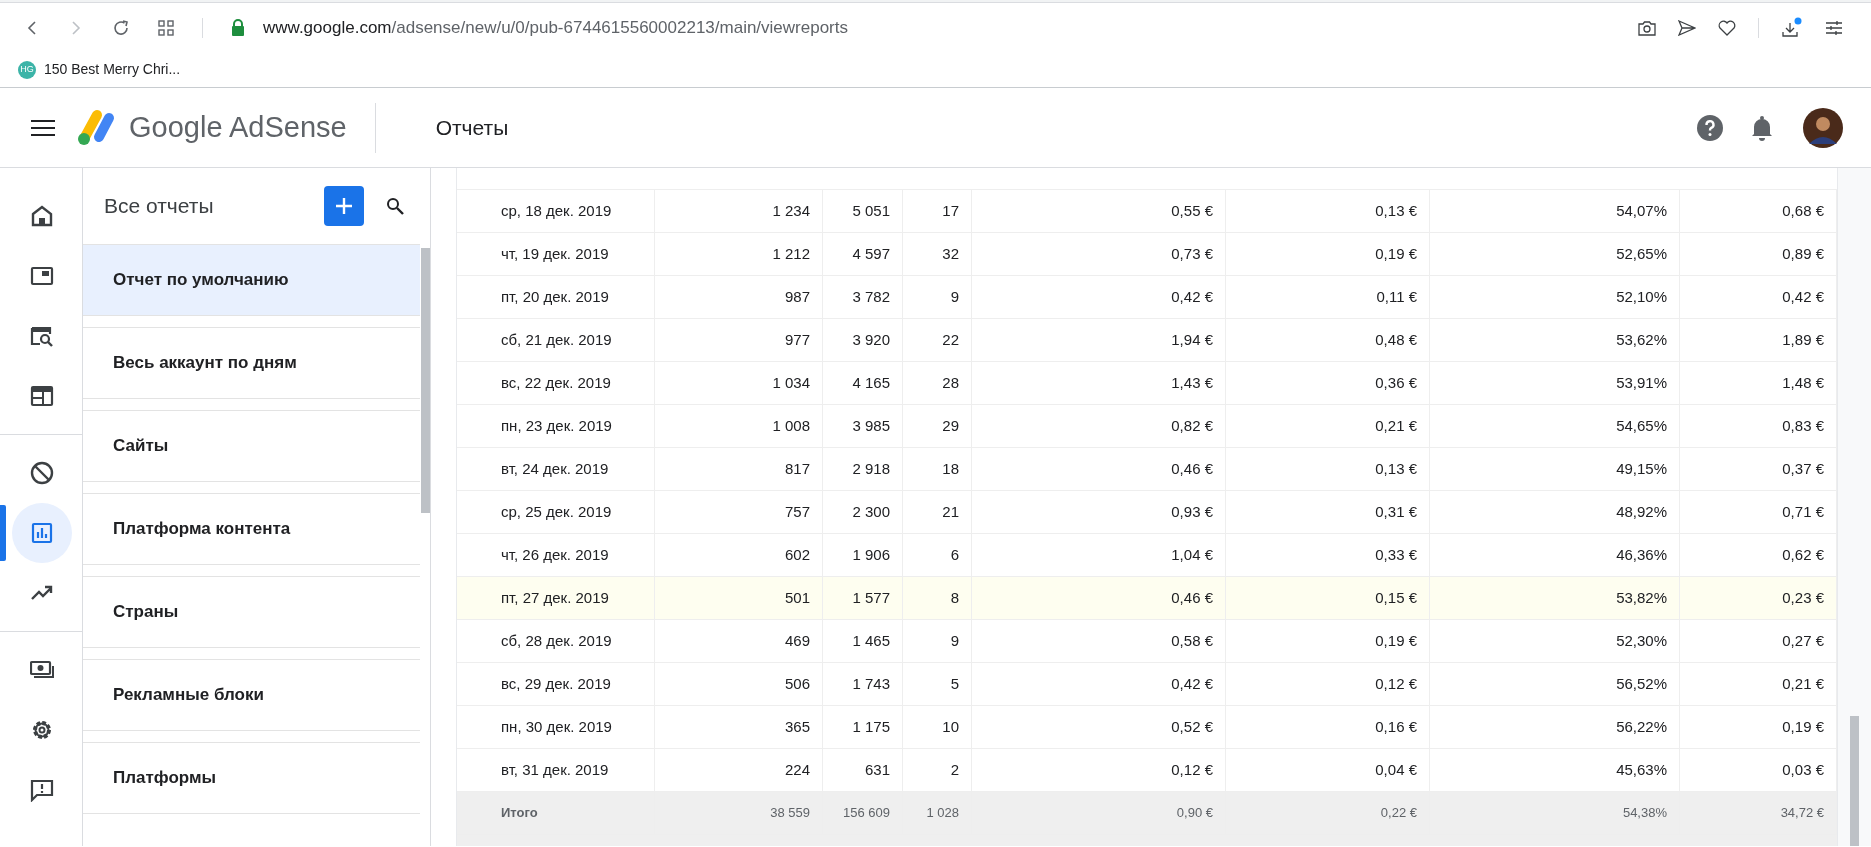  What do you see at coordinates (797, 683) in the screenshot?
I see `table-cell-text: 506` at bounding box center [797, 683].